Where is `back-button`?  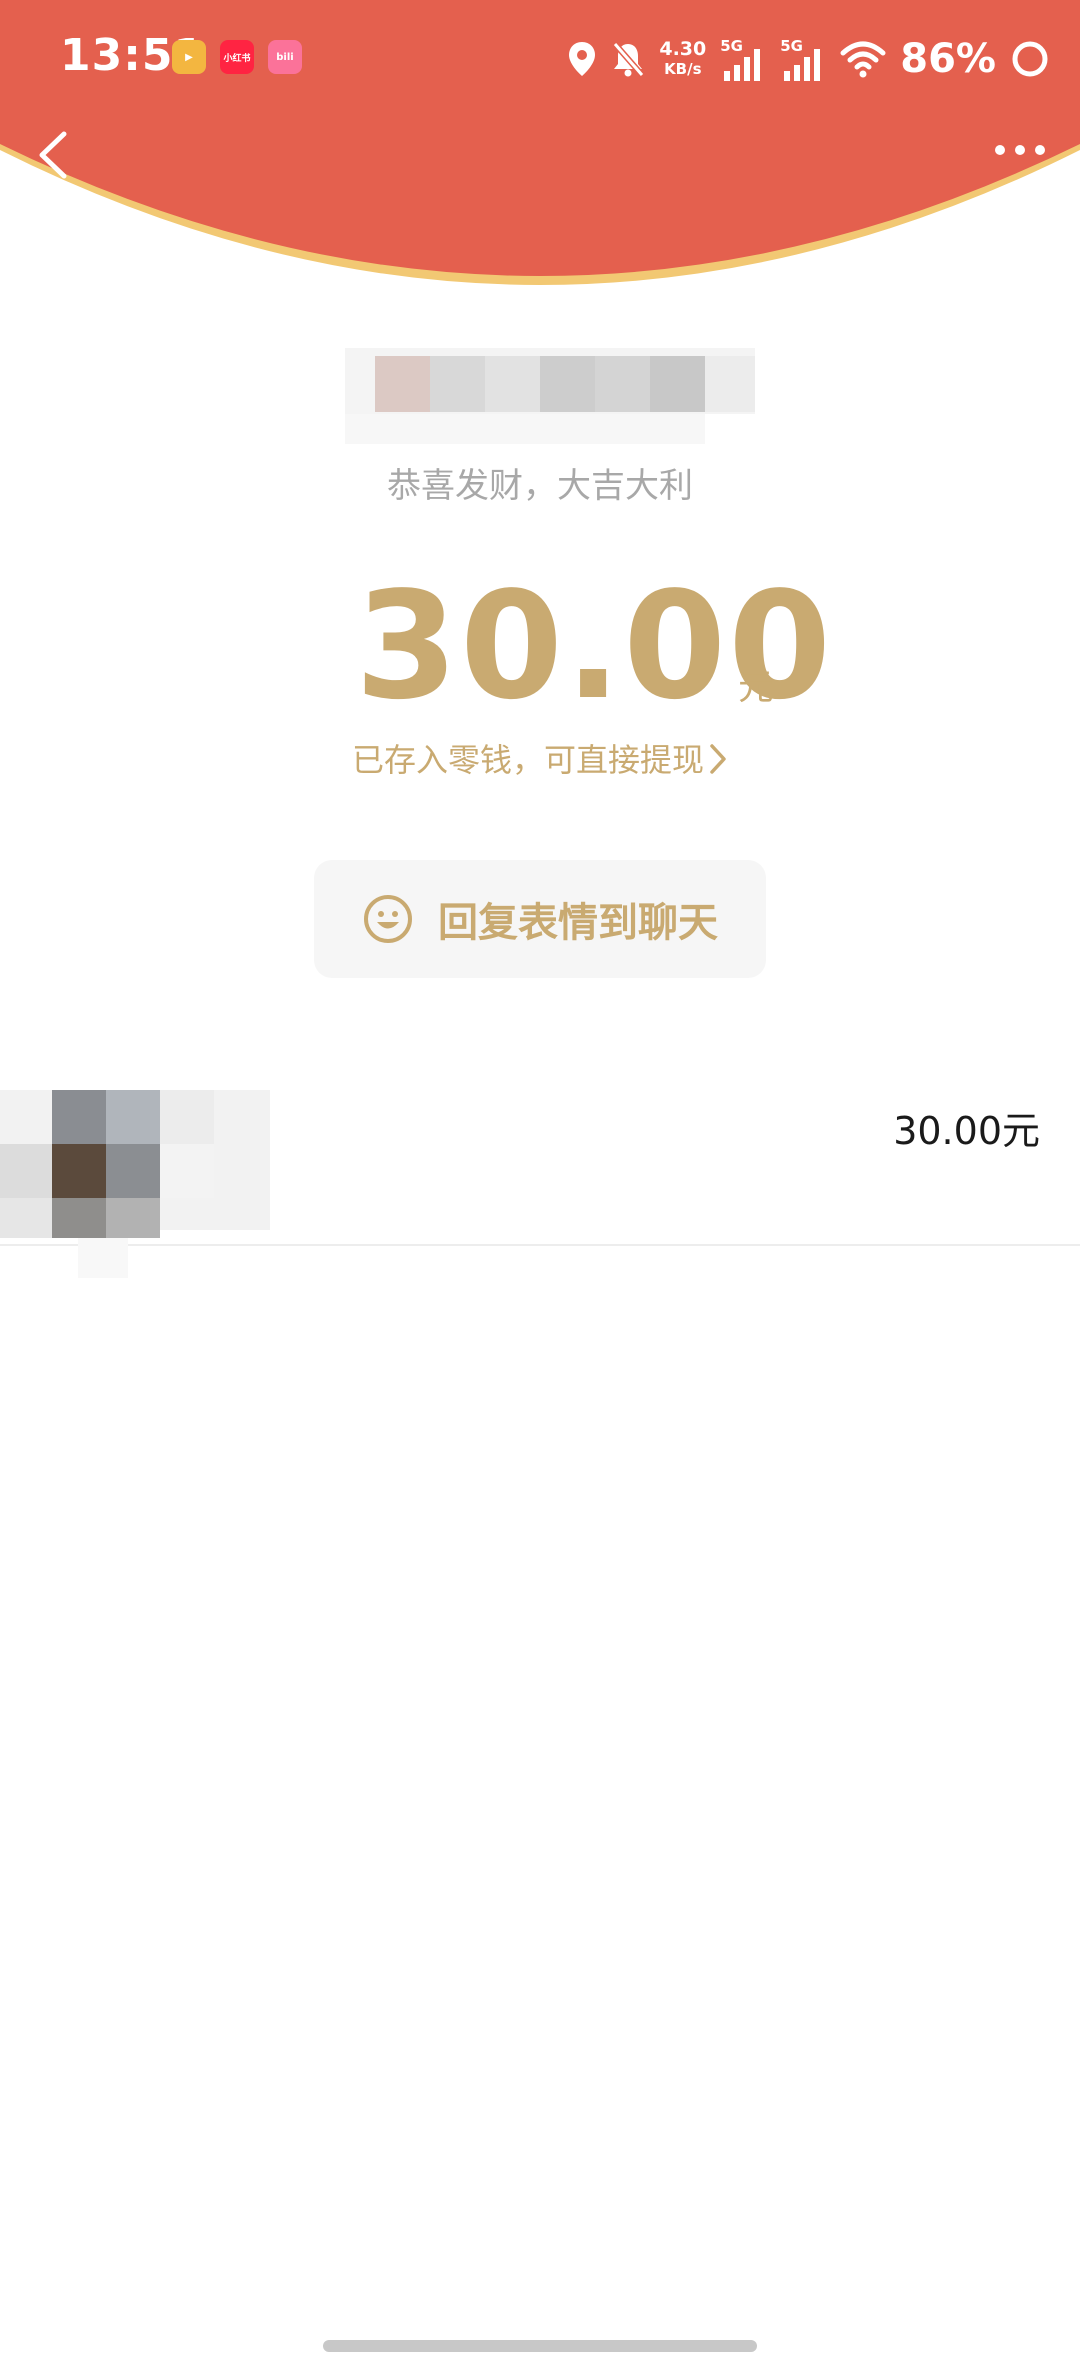 back-button is located at coordinates (55, 155).